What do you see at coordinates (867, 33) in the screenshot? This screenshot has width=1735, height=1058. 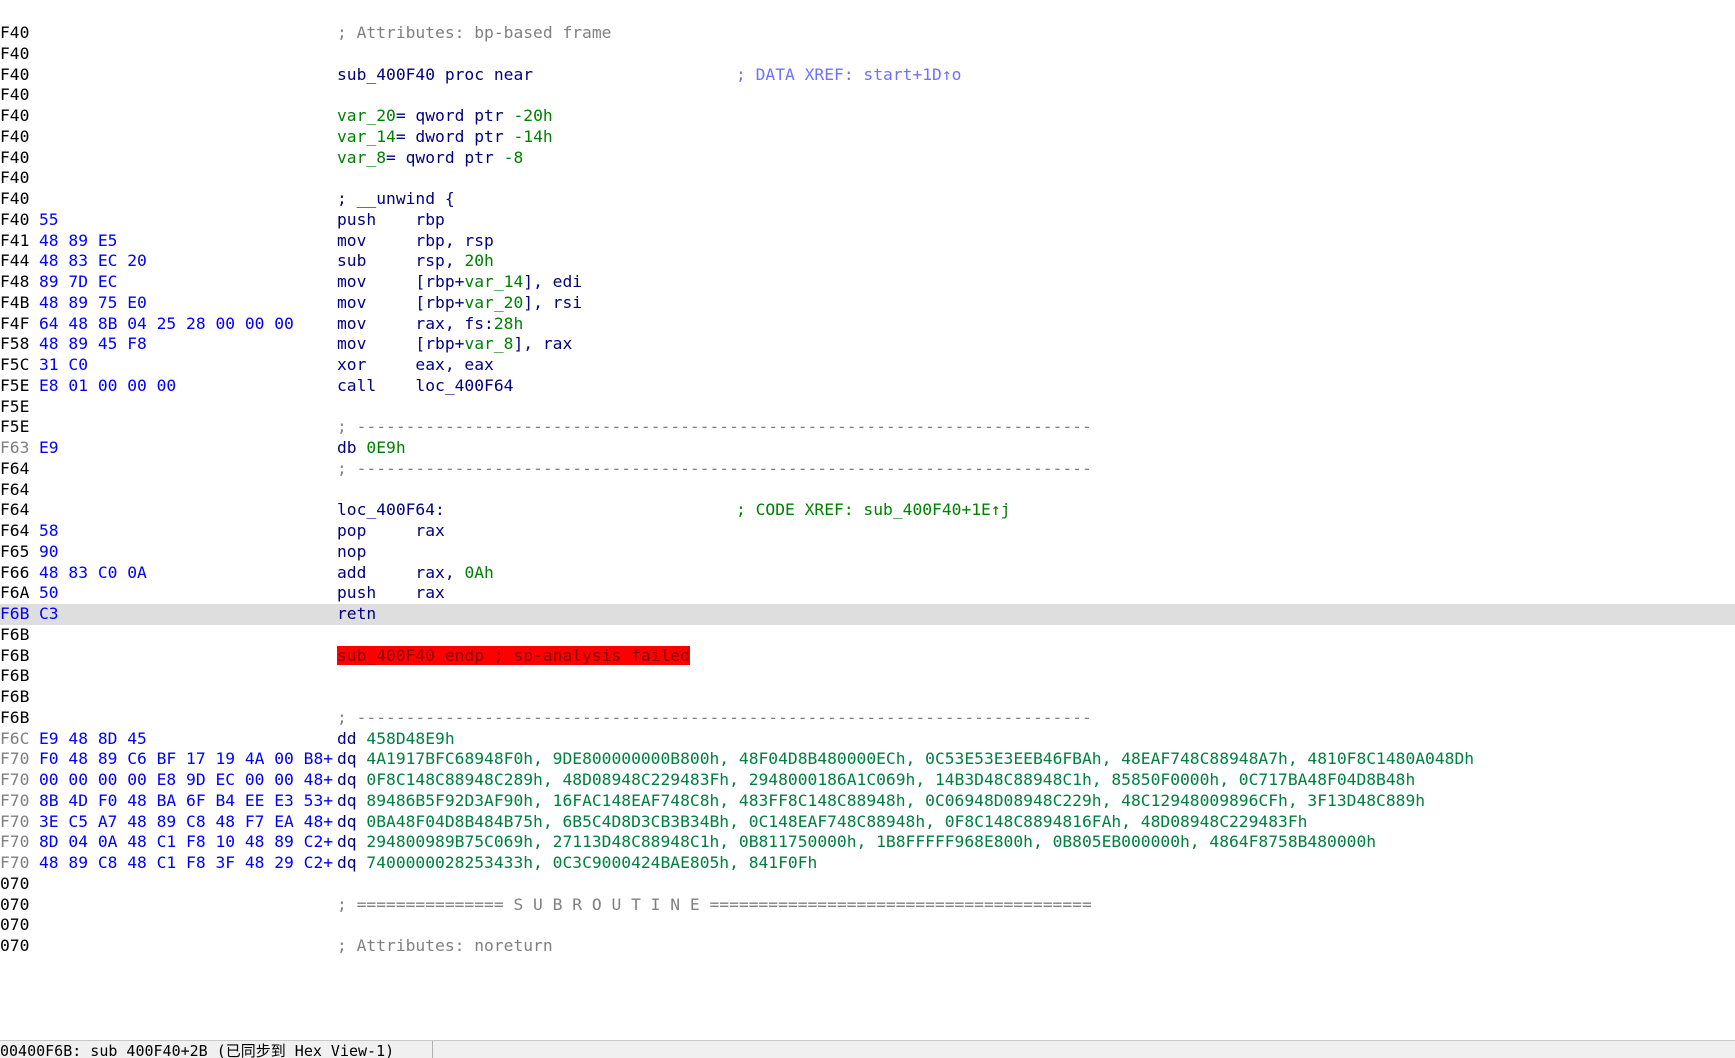 I see `listing-line: F40 ; Attributes: bp-based frame` at bounding box center [867, 33].